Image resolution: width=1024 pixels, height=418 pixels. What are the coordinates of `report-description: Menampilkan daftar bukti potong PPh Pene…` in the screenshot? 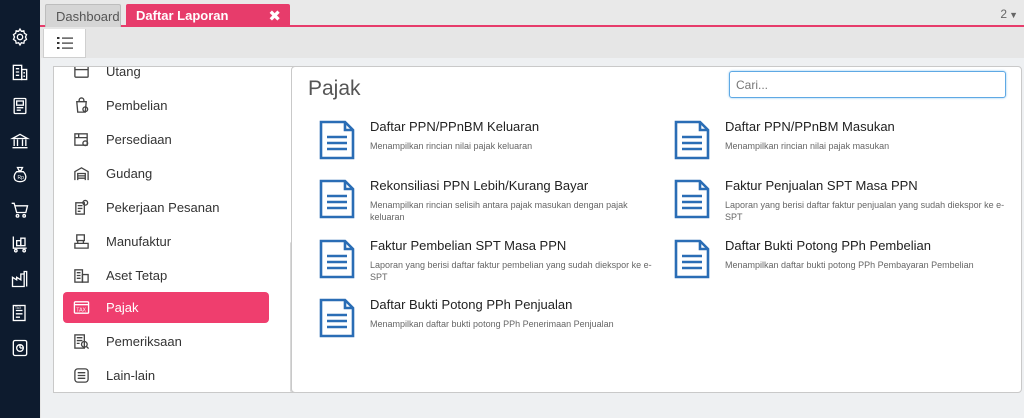 It's located at (492, 324).